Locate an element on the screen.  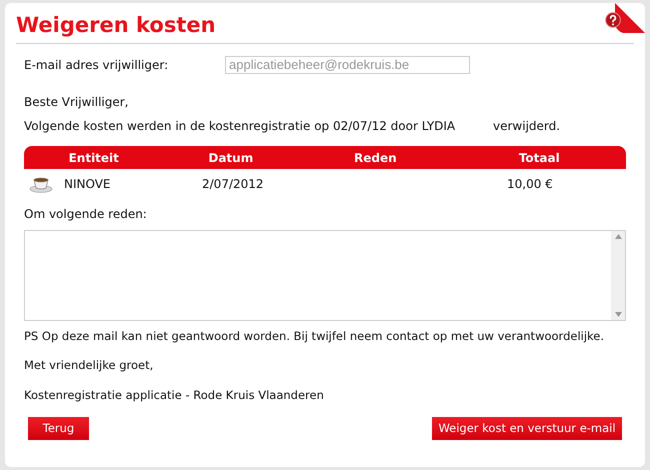
table-cell-text: 2/07/2012 is located at coordinates (233, 184).